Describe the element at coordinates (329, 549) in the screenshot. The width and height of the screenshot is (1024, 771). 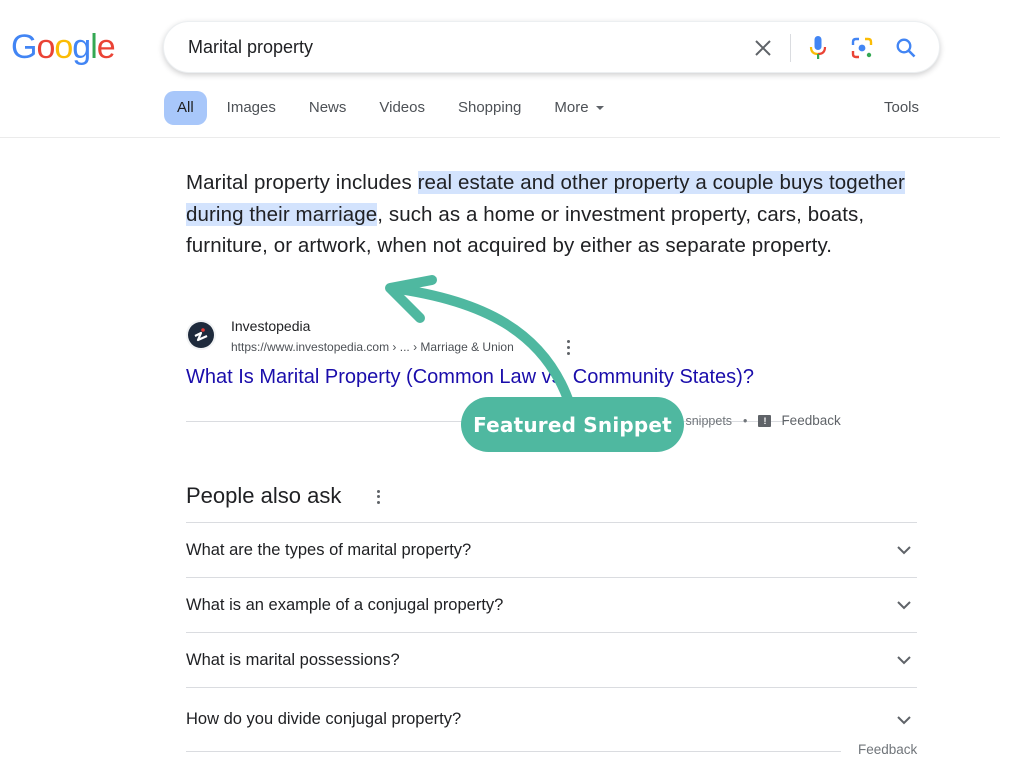
I see `paa-question-text: What are the types of marital property?` at that location.